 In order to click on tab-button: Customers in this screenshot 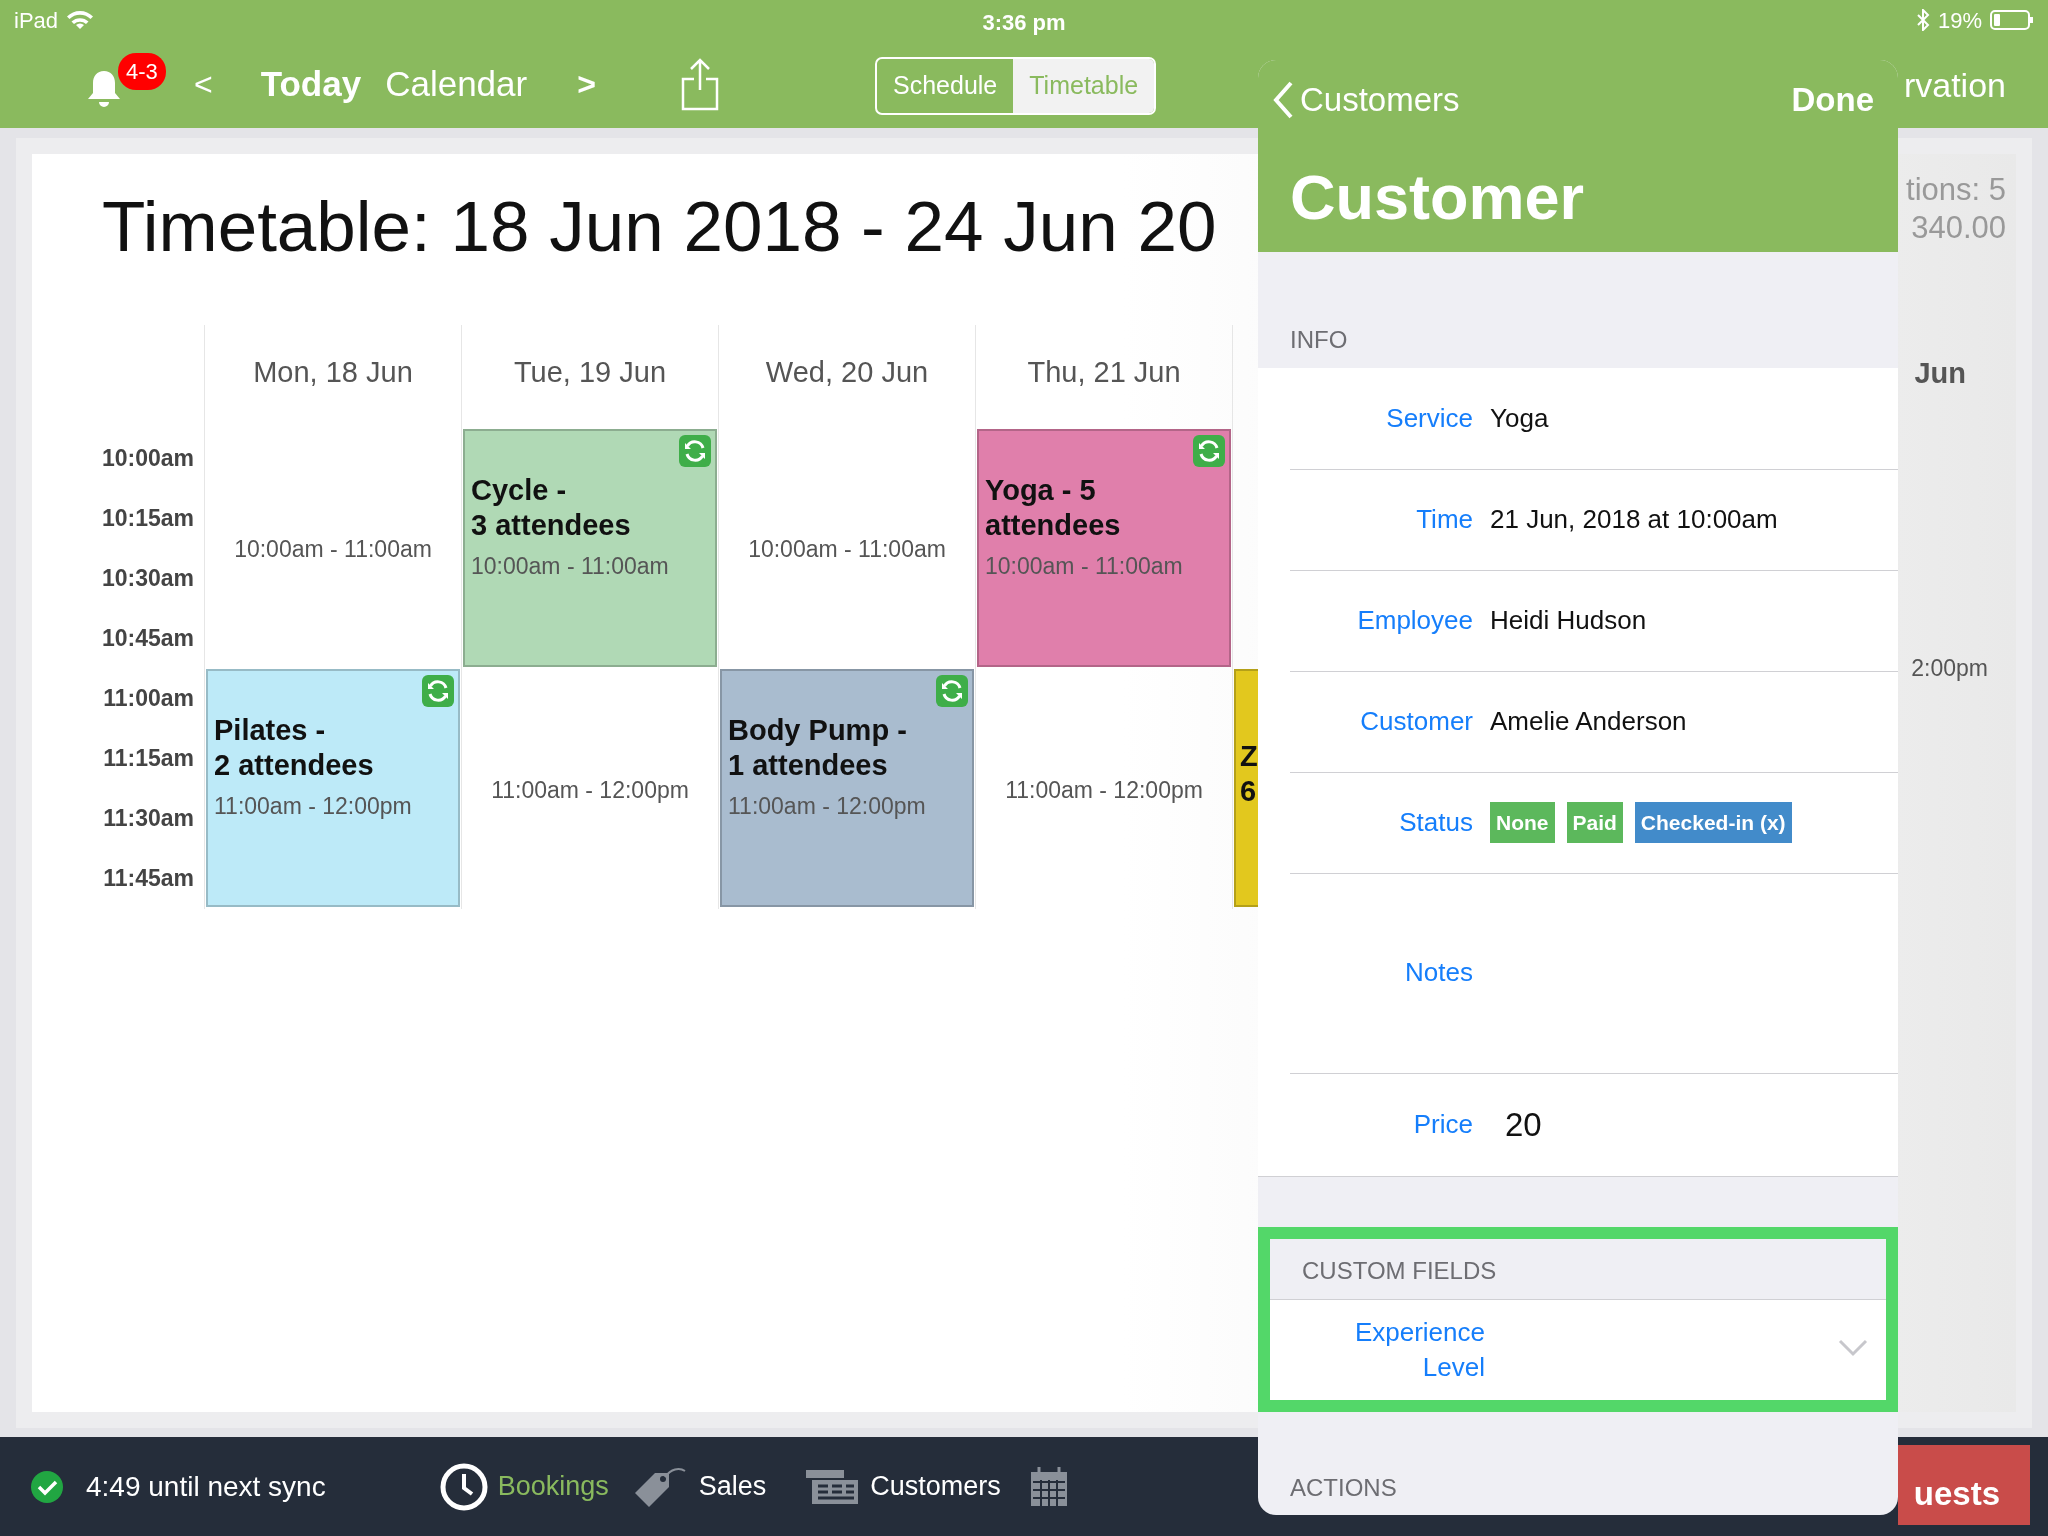, I will do `click(902, 1486)`.